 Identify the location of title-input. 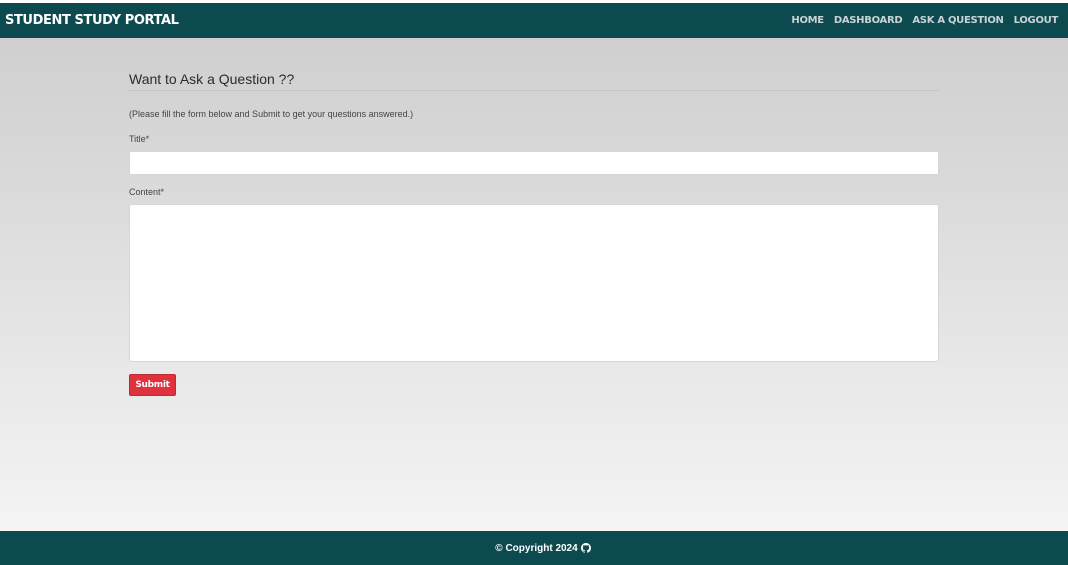
(534, 163).